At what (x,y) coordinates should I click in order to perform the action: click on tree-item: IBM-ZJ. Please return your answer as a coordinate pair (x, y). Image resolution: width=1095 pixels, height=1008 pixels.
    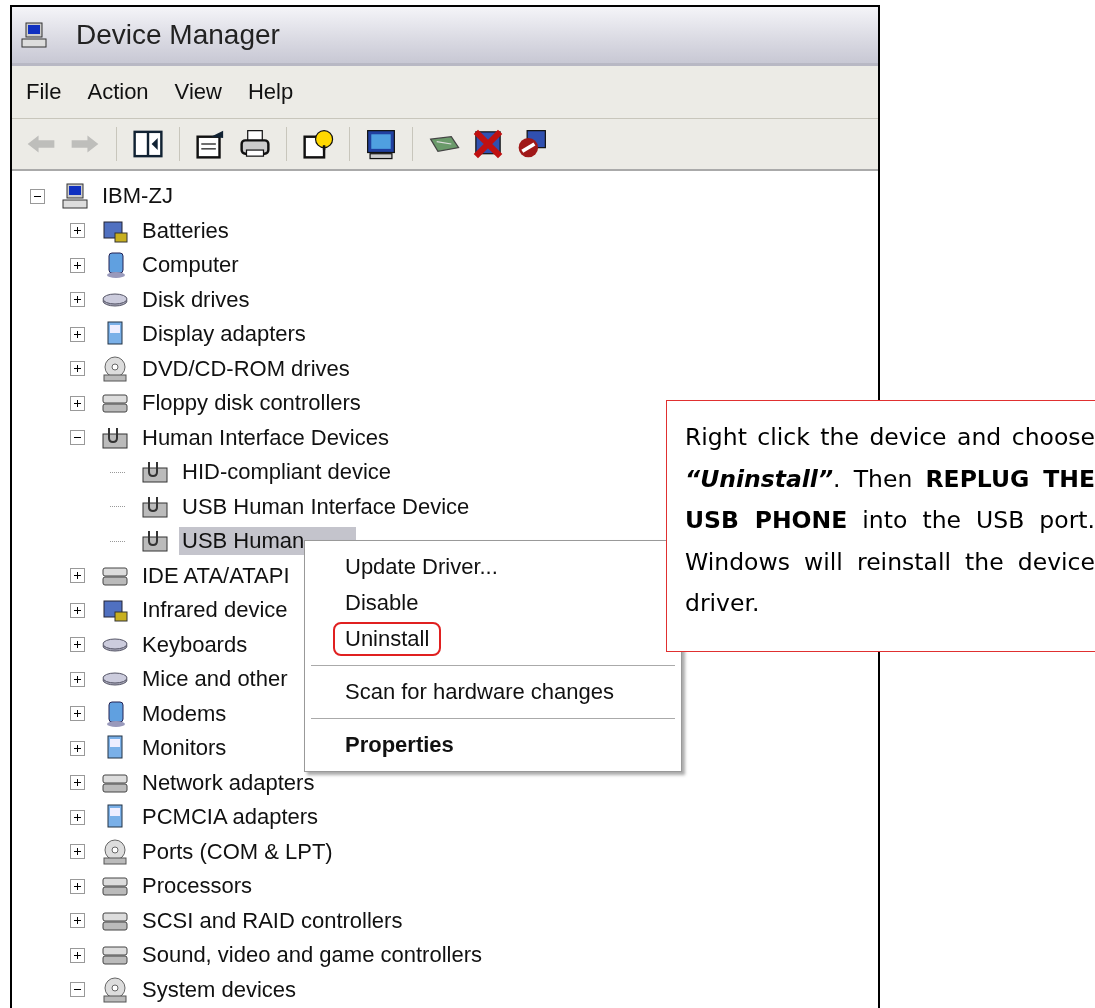
    Looking at the image, I should click on (137, 196).